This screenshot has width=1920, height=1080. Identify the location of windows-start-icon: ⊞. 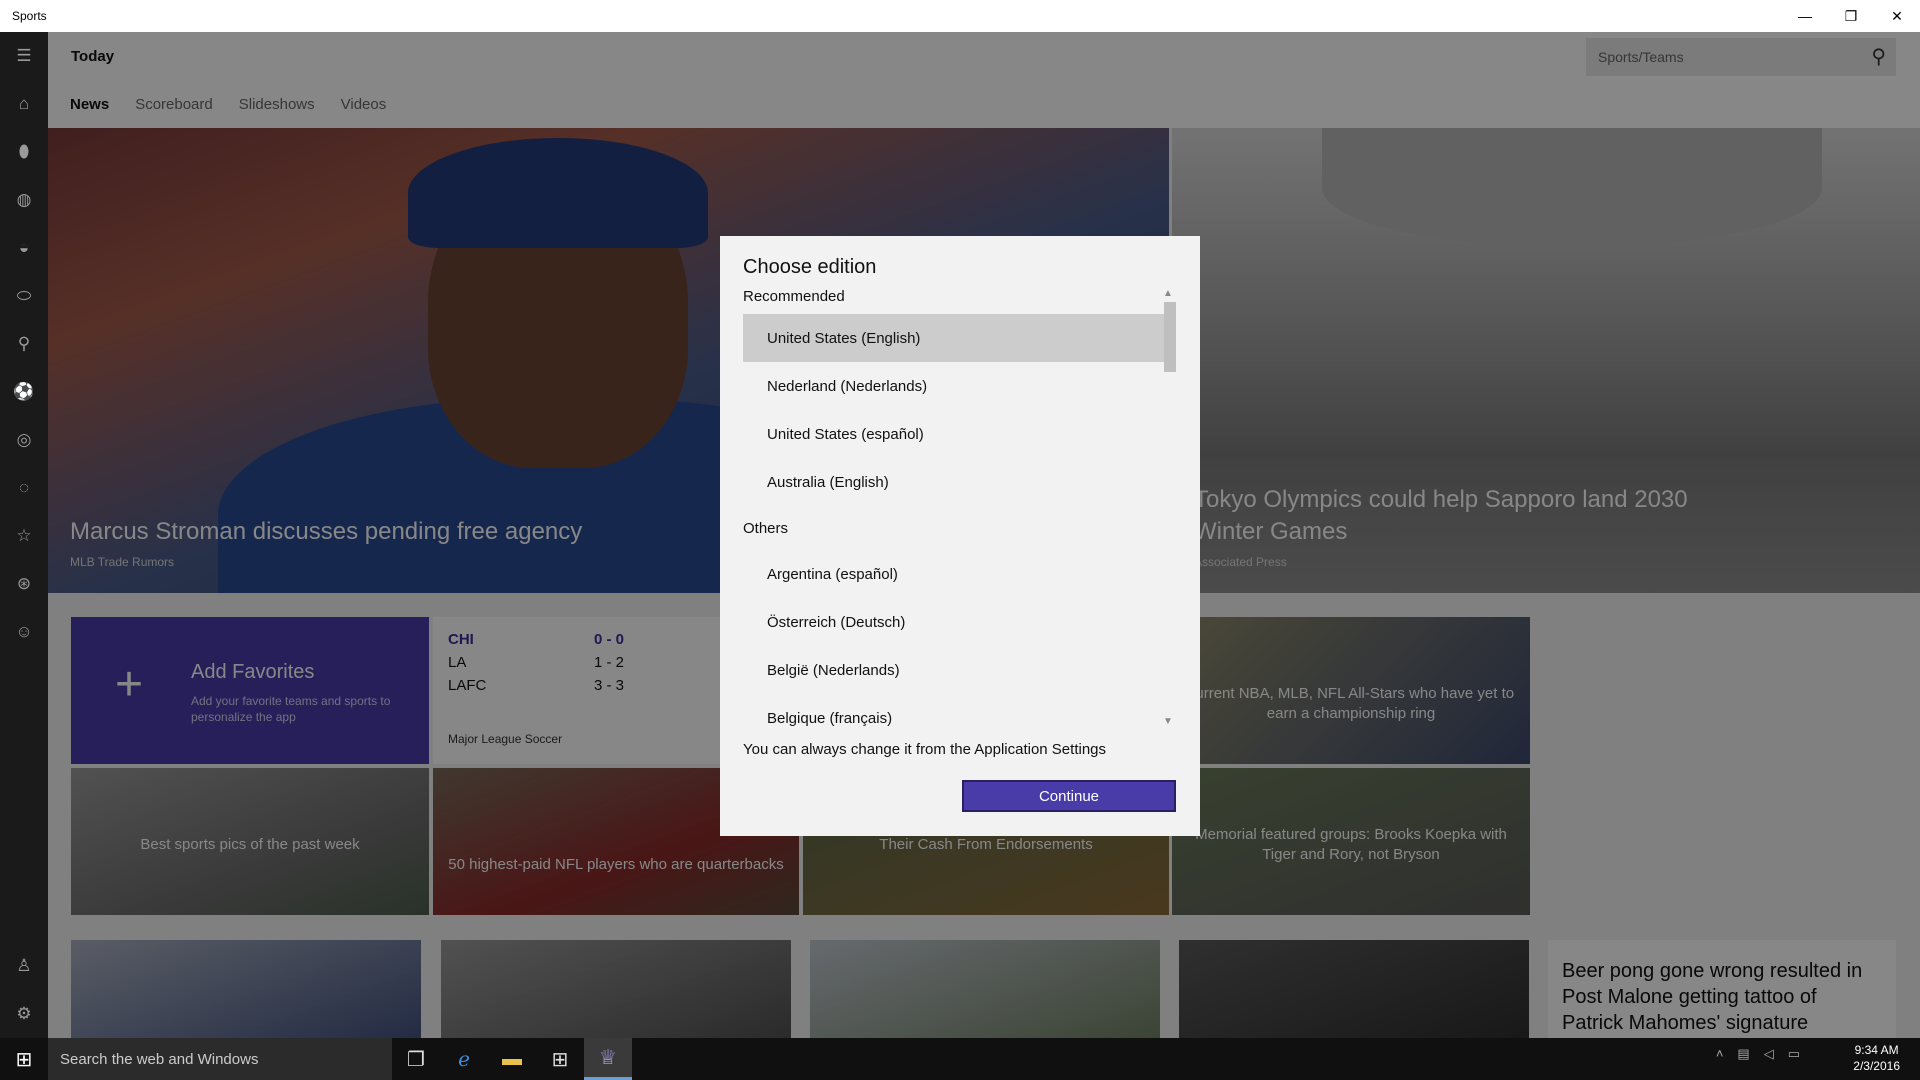
(24, 1059).